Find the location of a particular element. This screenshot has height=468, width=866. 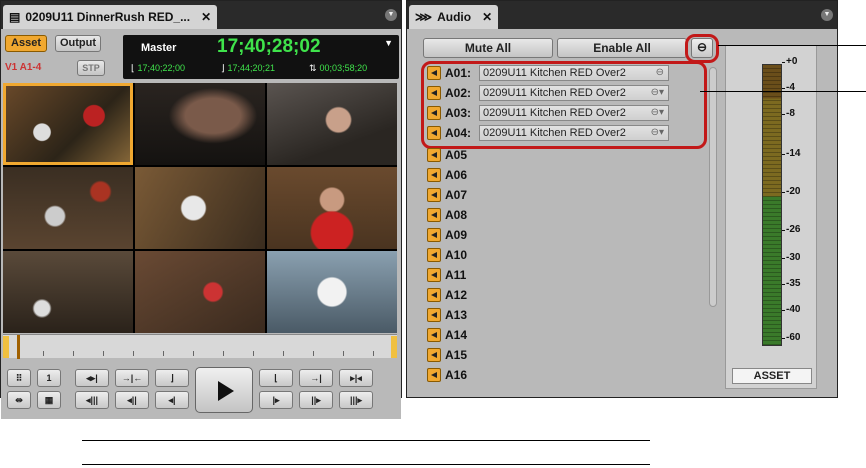

forward-fast-icon: |||▸ is located at coordinates (356, 400).